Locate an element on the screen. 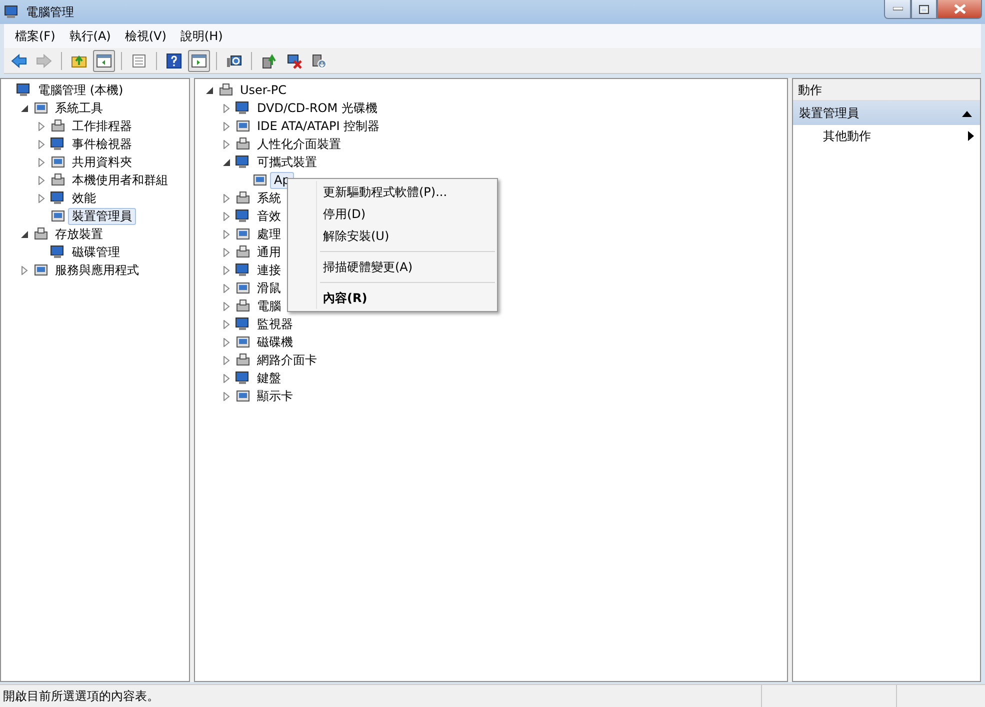 The width and height of the screenshot is (985, 707). tree-item: 滑鼠 is located at coordinates (269, 288).